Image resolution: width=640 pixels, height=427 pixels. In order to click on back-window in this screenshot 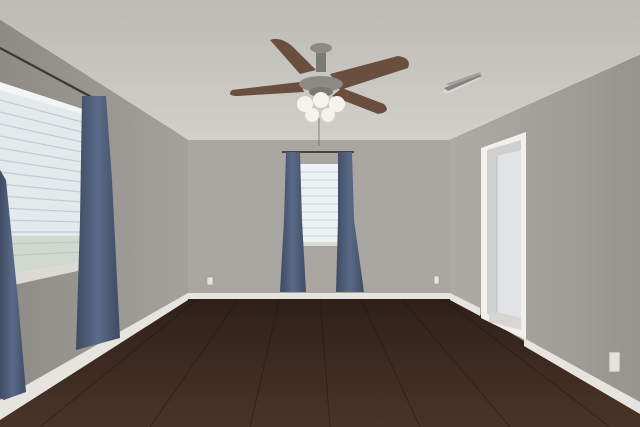, I will do `click(319, 205)`.